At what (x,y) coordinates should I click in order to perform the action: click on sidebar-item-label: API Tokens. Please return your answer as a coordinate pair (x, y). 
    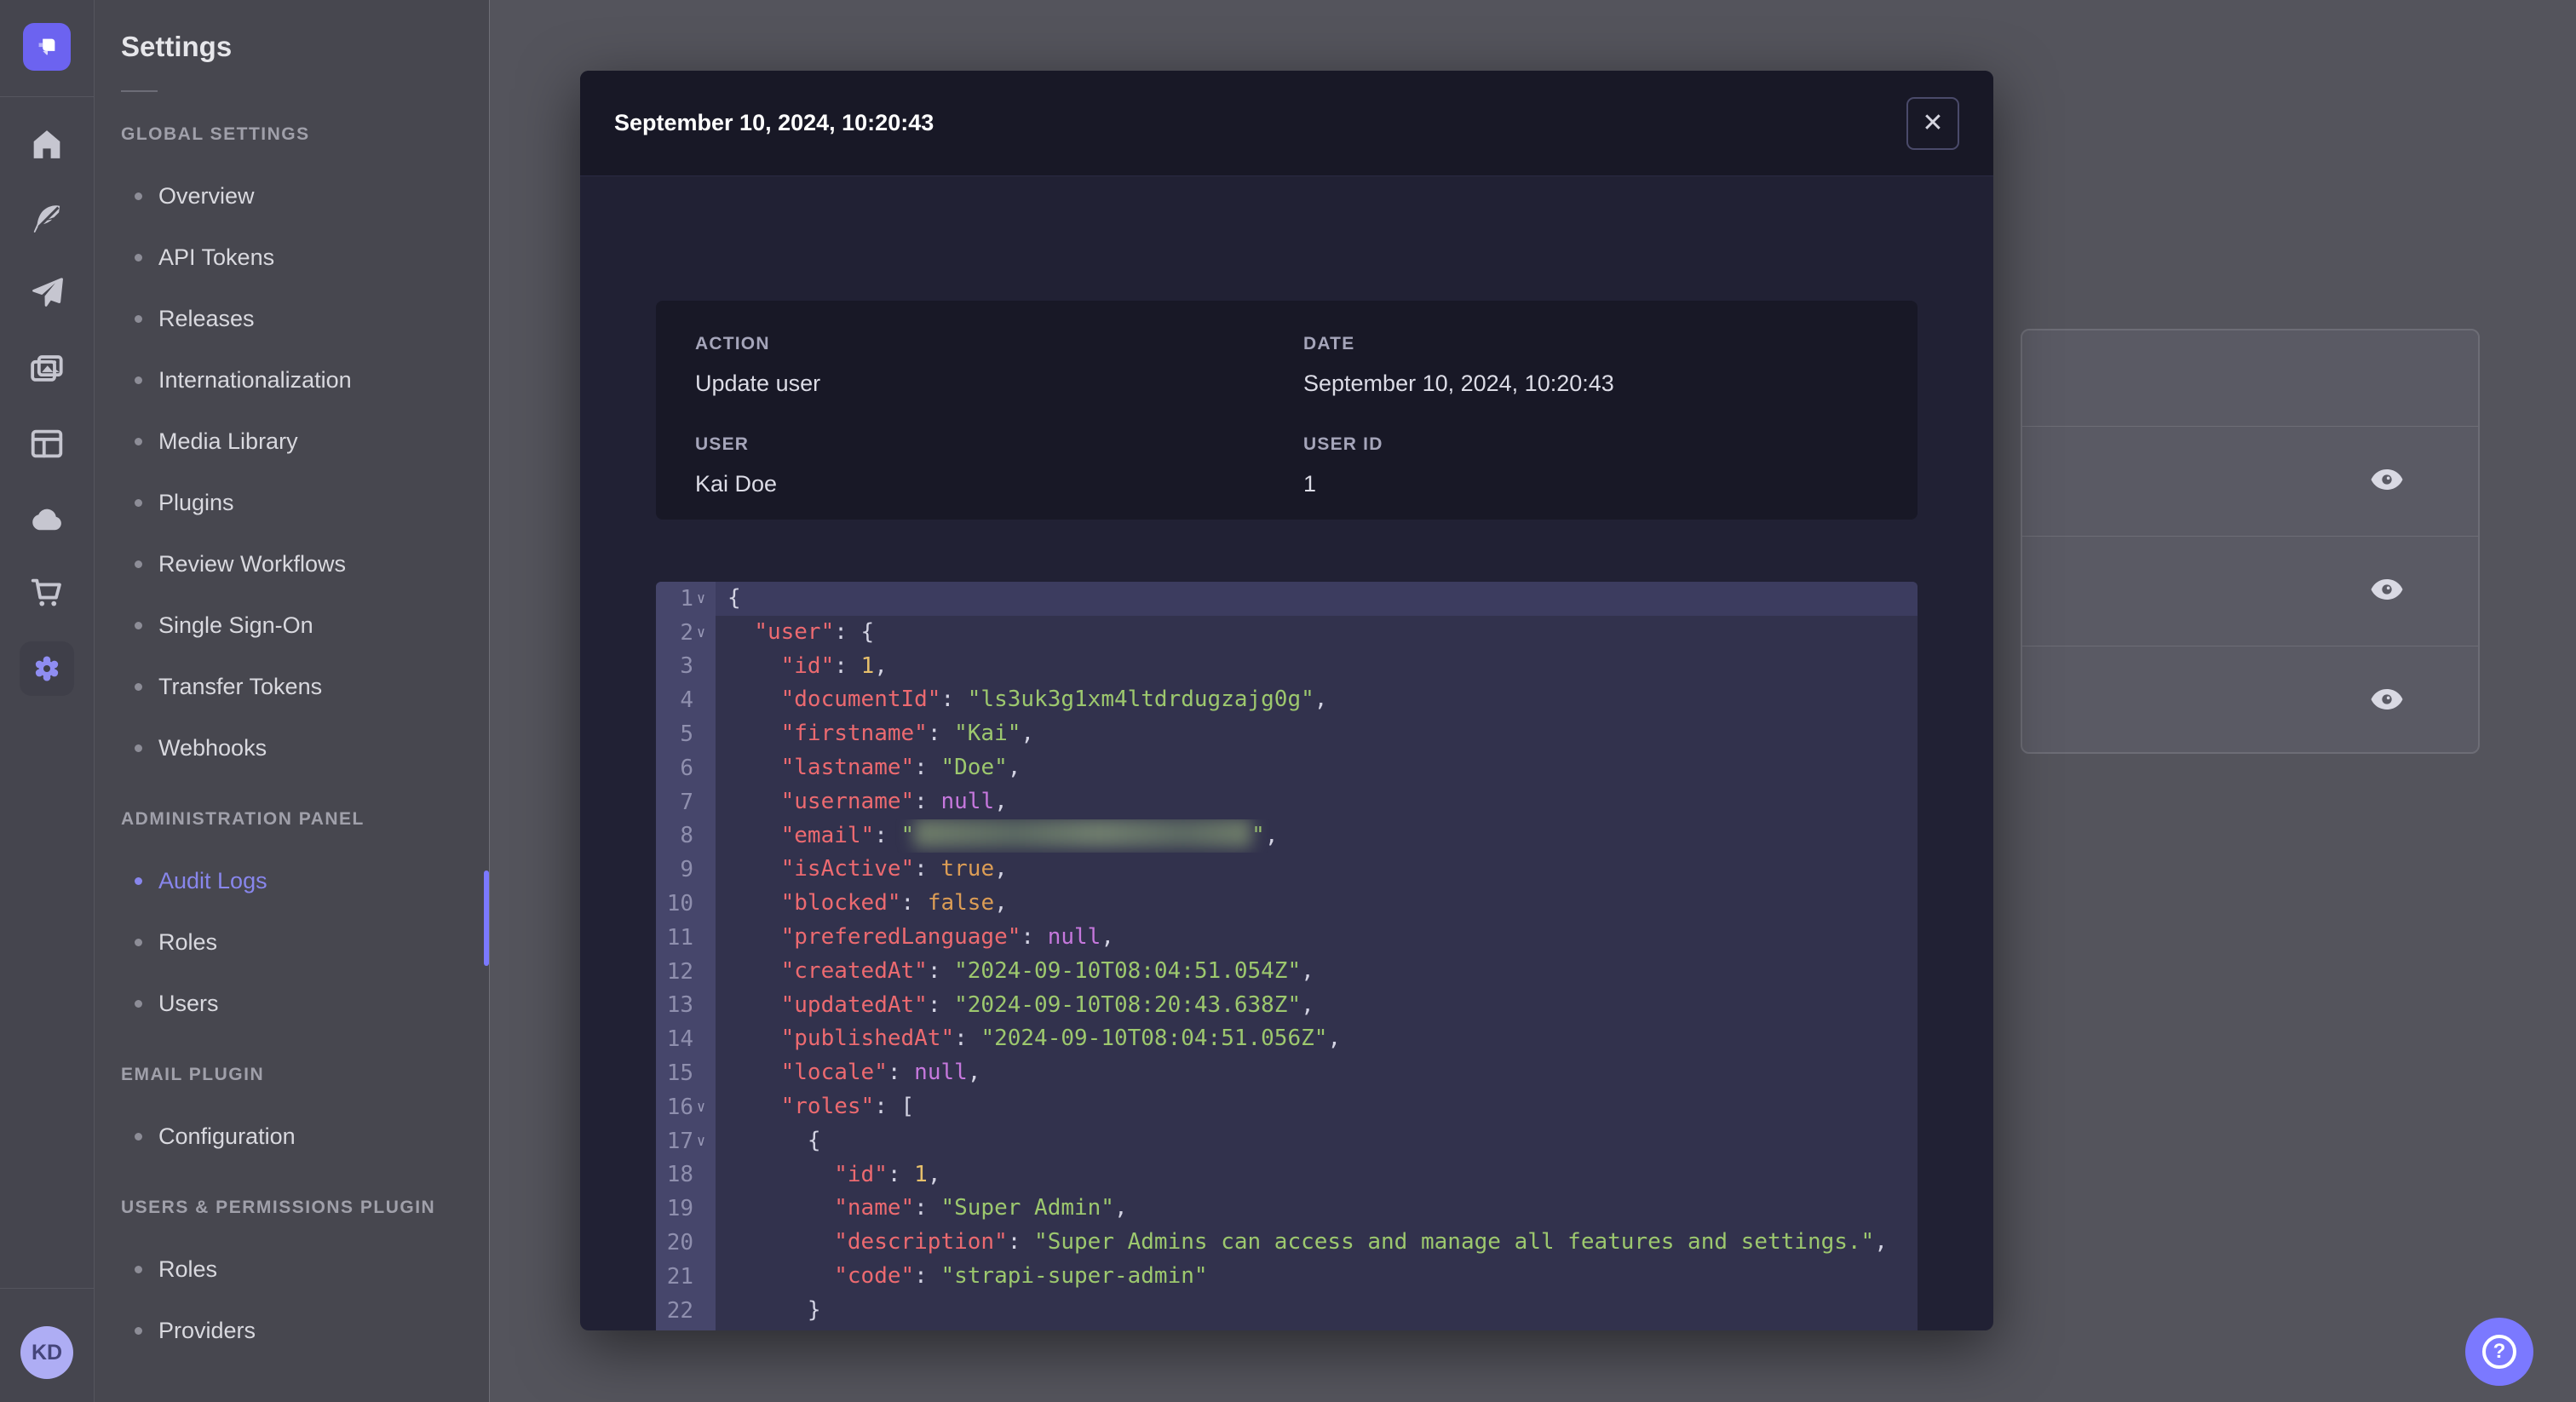
    Looking at the image, I should click on (217, 257).